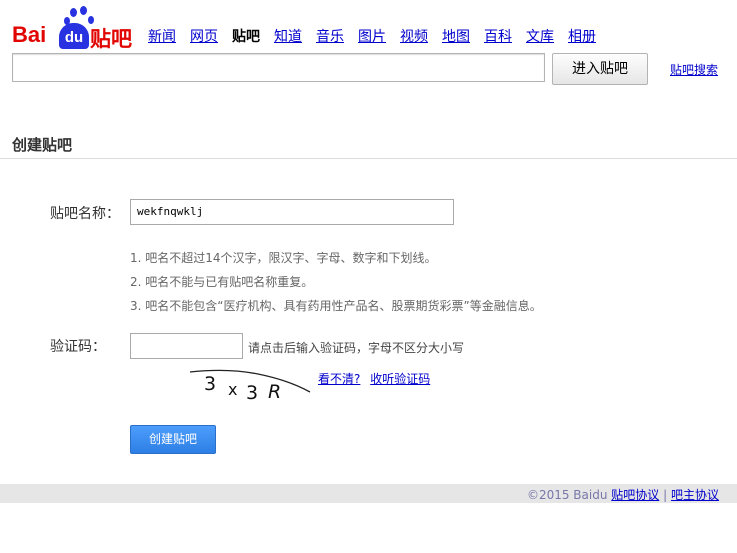  What do you see at coordinates (292, 212) in the screenshot?
I see `tieba-name-input: wekfnqwklj` at bounding box center [292, 212].